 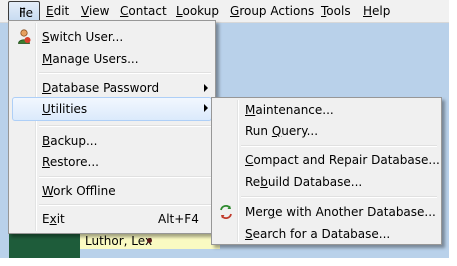 I want to click on contact-status-dot, so click(x=149, y=240).